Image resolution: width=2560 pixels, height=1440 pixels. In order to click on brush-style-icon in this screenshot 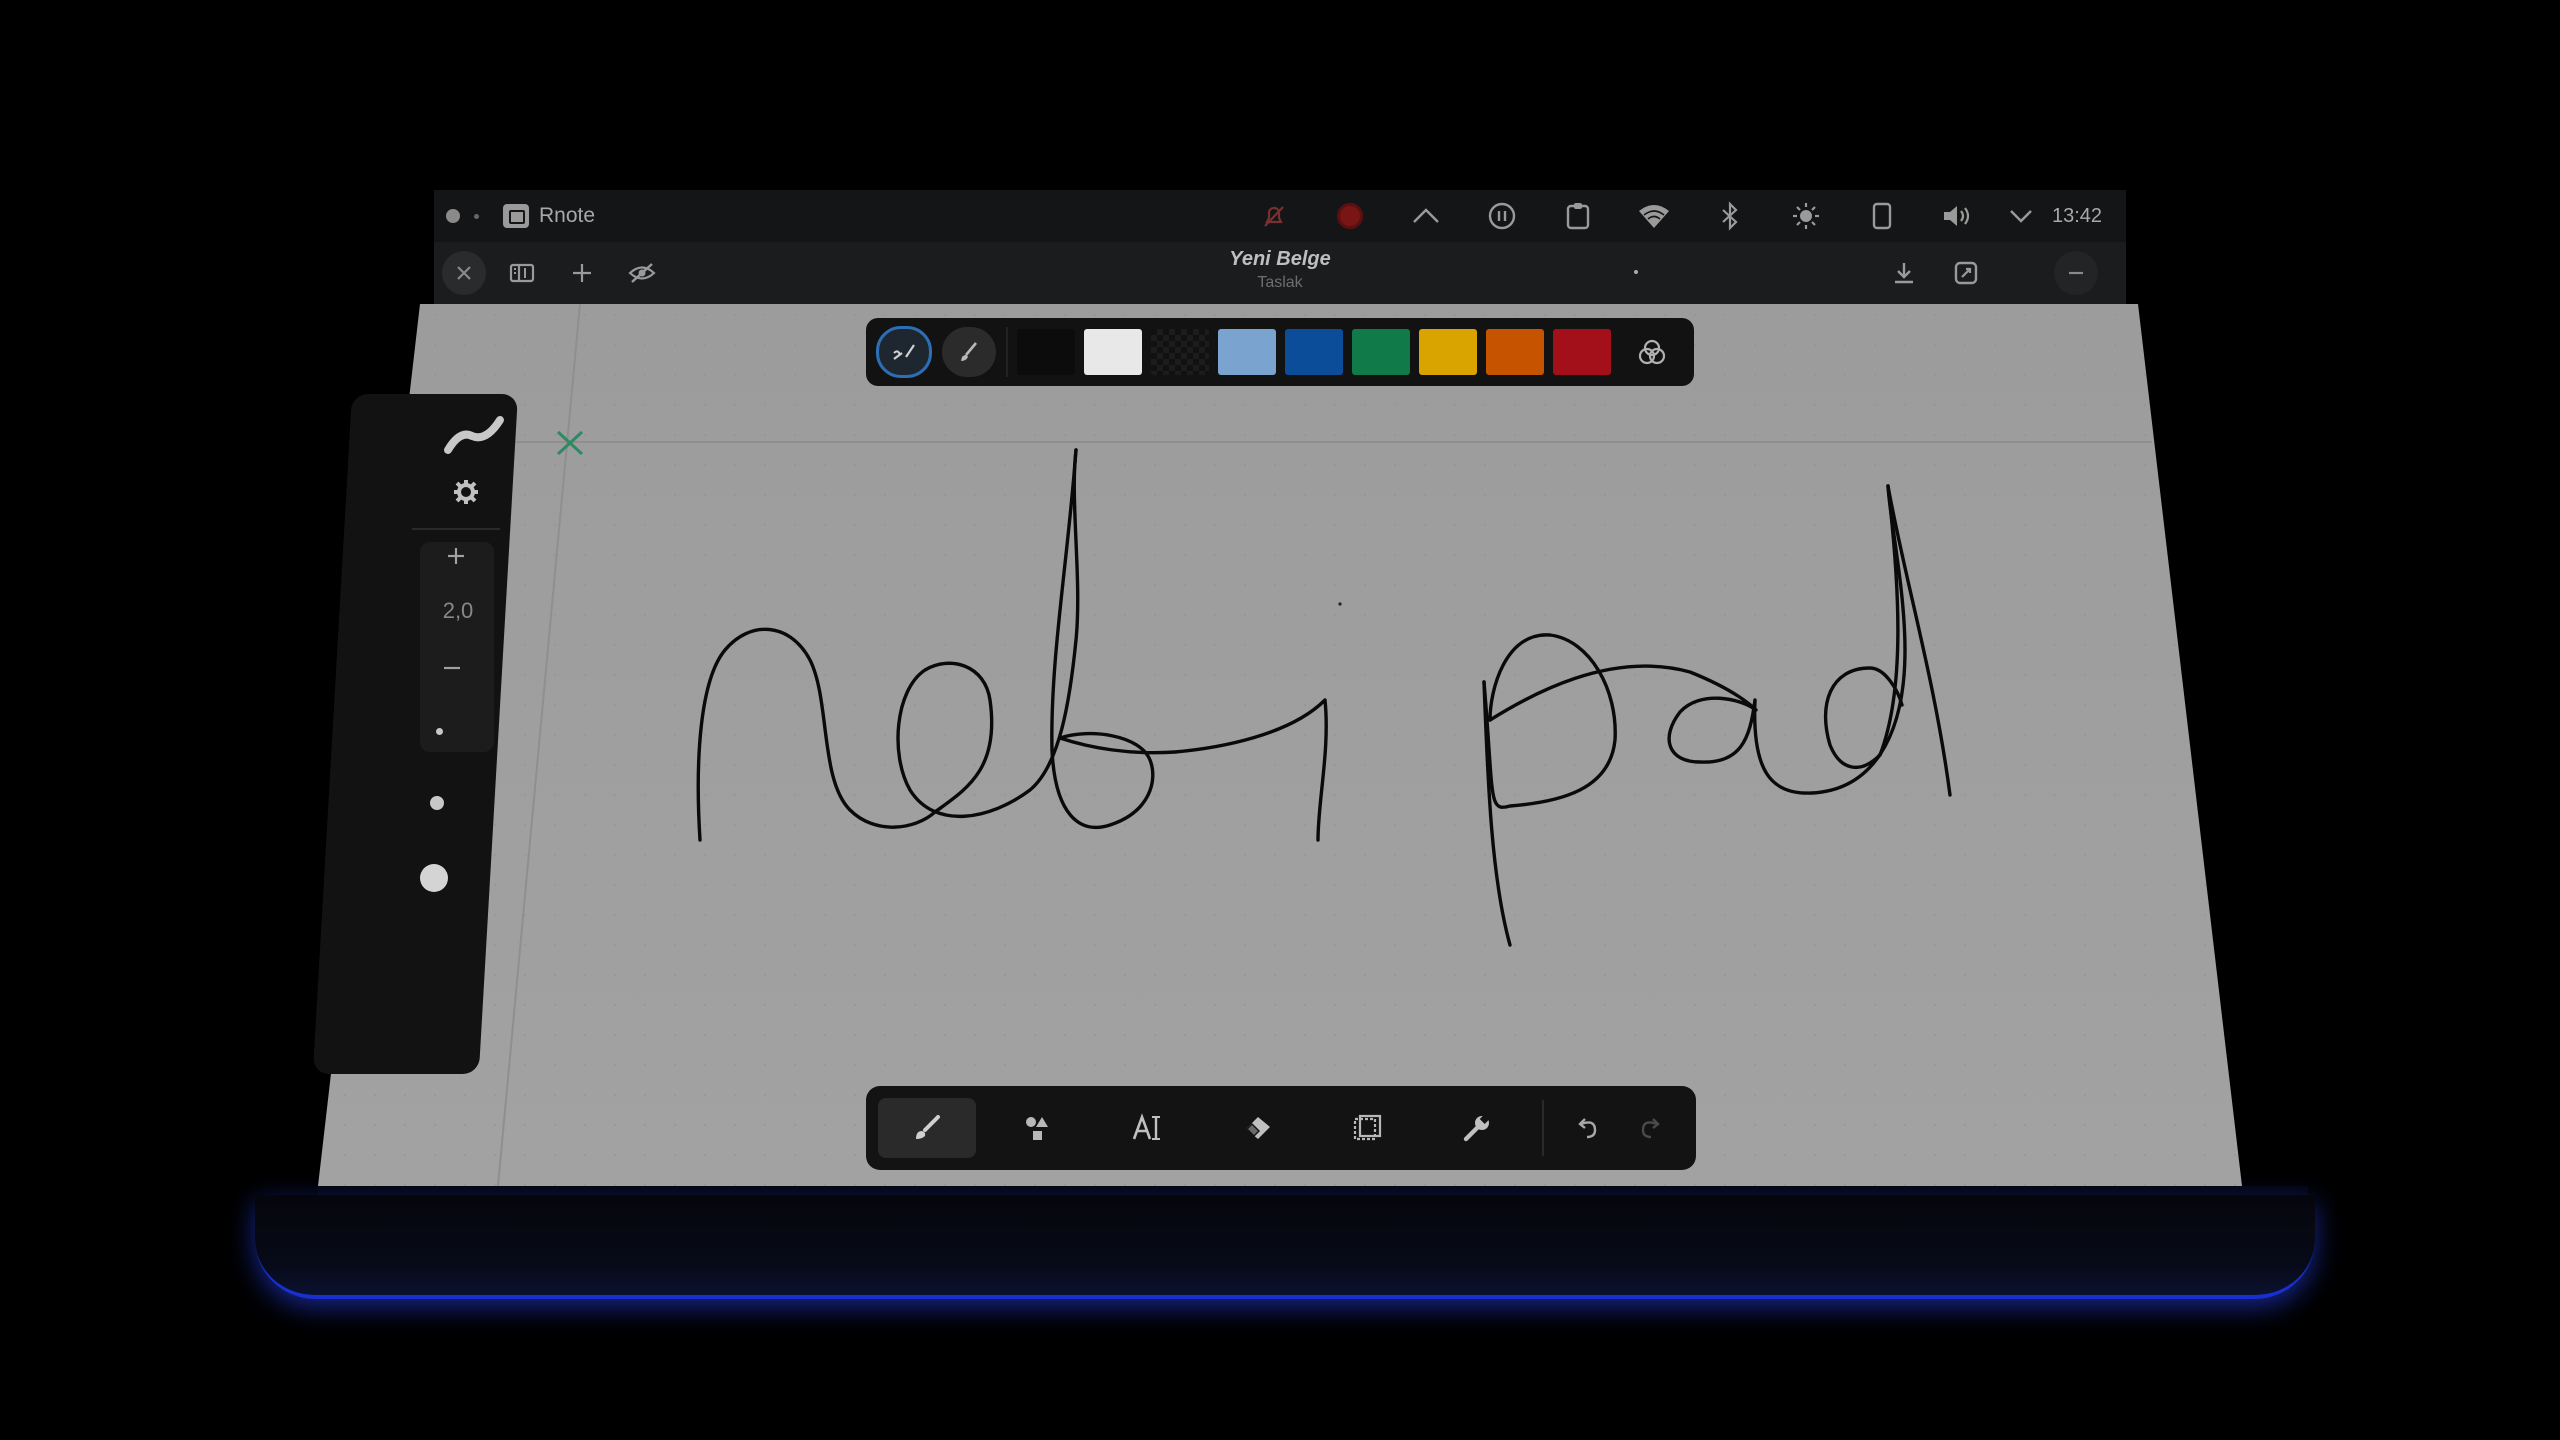, I will do `click(969, 351)`.